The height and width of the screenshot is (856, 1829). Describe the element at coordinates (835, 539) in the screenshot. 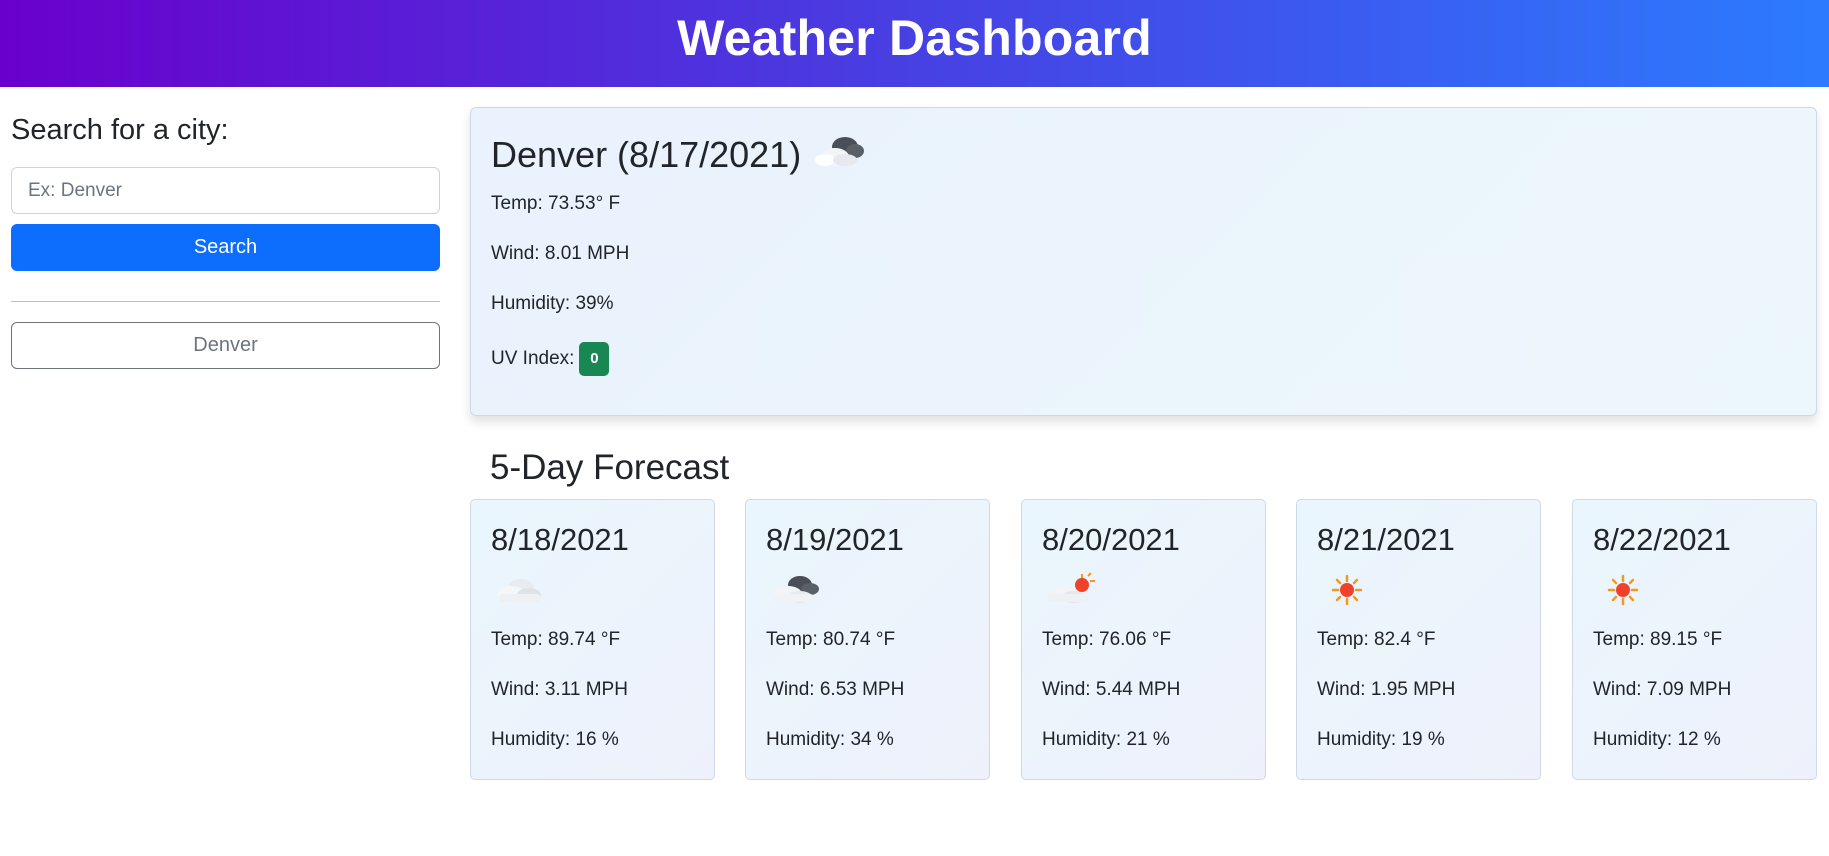

I see `forecast-date: 8/19/2021` at that location.